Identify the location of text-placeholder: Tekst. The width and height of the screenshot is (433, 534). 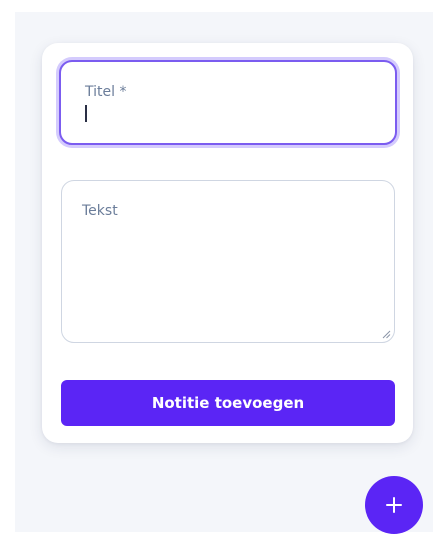
(100, 211).